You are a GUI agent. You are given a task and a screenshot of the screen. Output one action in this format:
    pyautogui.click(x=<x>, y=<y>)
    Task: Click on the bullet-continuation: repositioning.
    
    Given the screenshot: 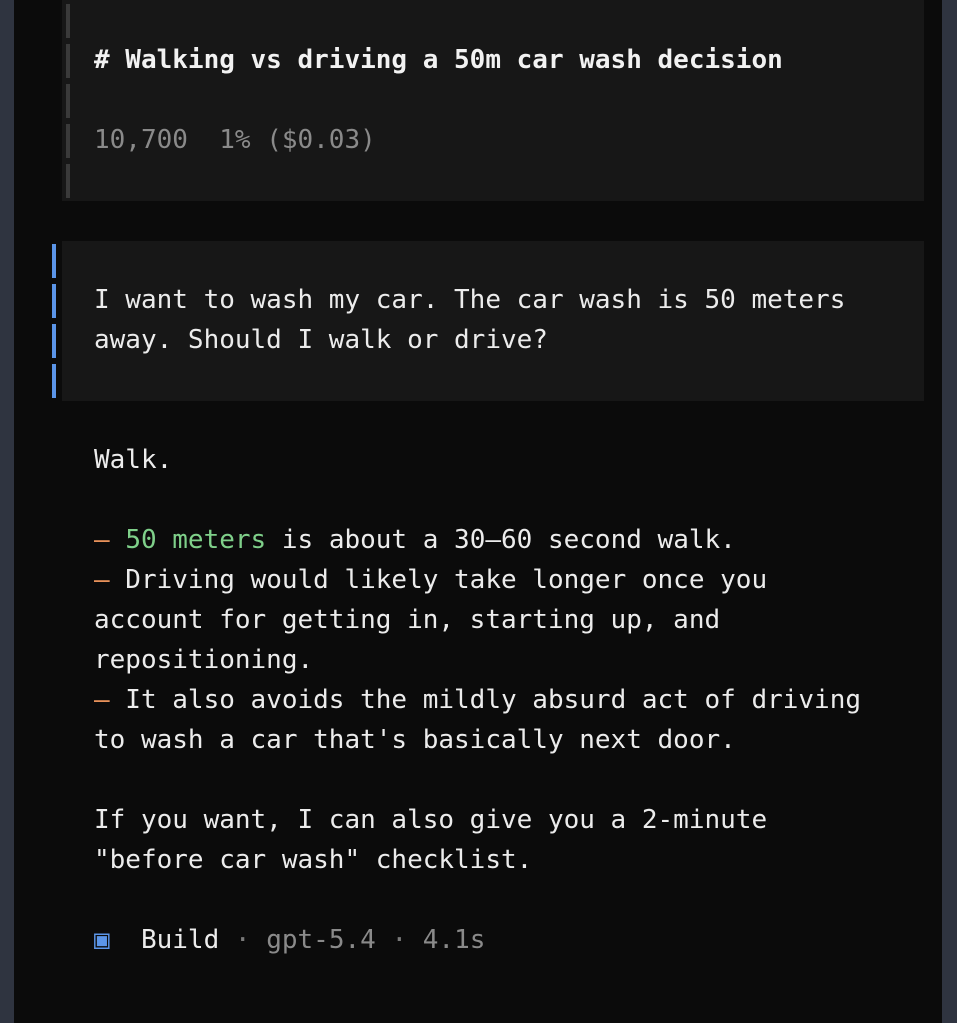 What is the action you would take?
    pyautogui.click(x=204, y=660)
    